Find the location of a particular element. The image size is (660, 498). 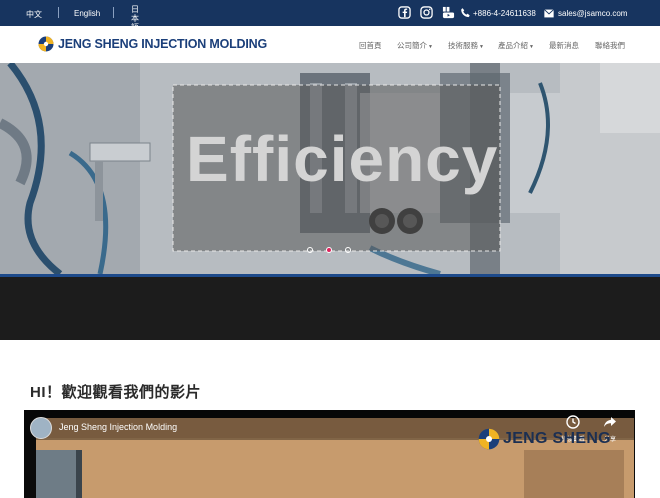

nav-products-label: 產品介紹 is located at coordinates (513, 45).